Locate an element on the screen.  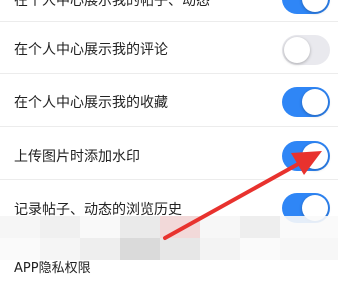
show-posts-toggle is located at coordinates (306, 7).